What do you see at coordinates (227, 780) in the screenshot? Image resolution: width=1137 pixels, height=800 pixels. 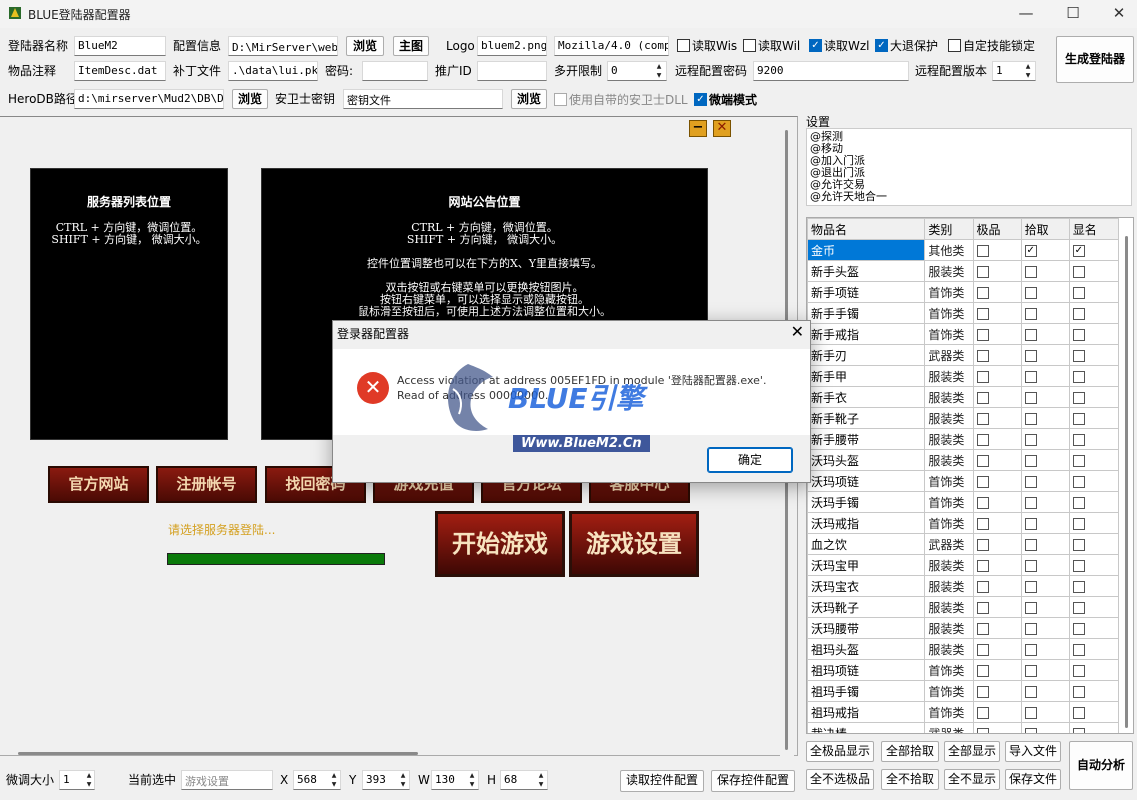 I see `current-selection-input: 游戏设置` at bounding box center [227, 780].